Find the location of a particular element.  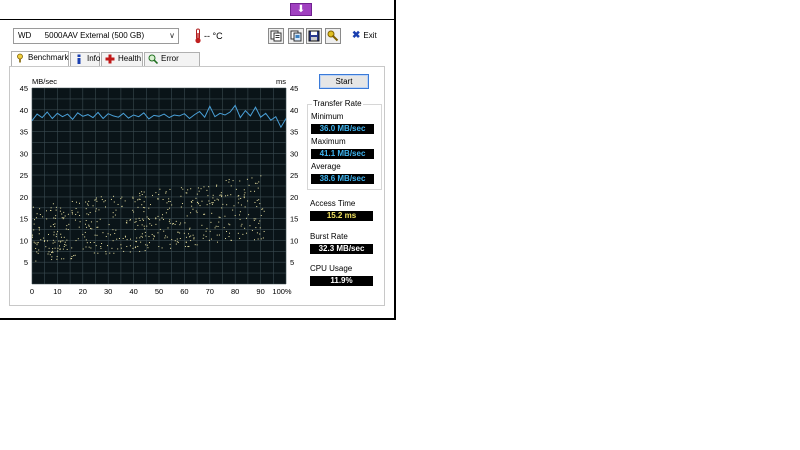

tab-info: Info is located at coordinates (85, 59).